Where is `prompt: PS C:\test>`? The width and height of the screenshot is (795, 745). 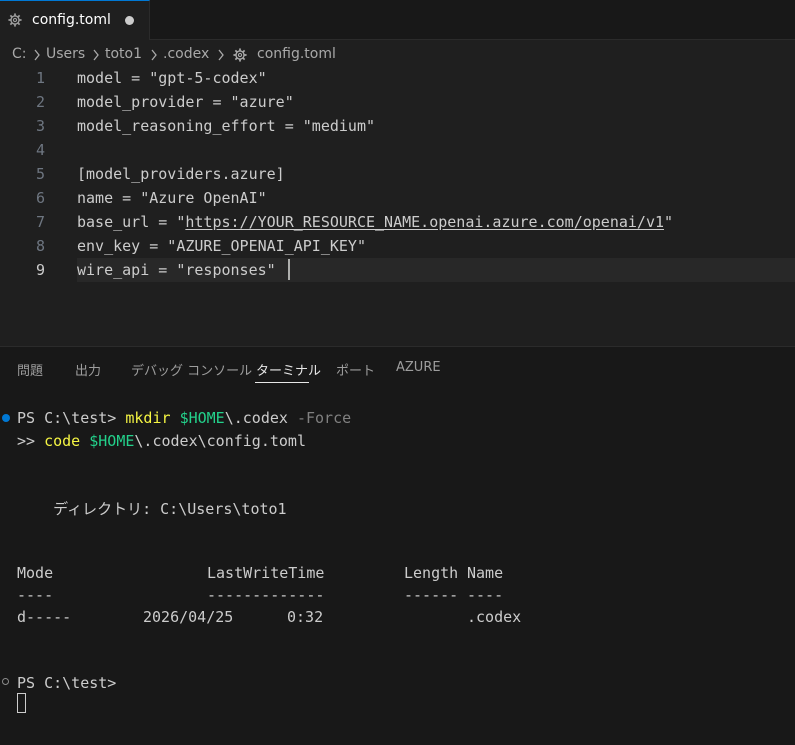 prompt: PS C:\test> is located at coordinates (71, 418).